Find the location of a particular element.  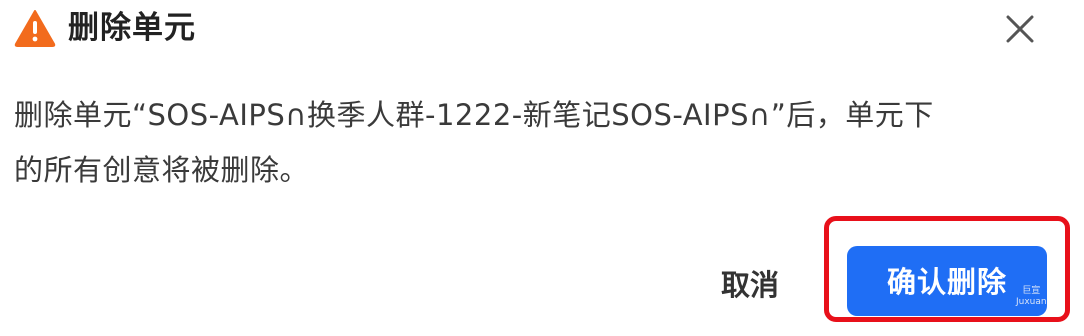

dialog-header: 删除单元 is located at coordinates (105, 28).